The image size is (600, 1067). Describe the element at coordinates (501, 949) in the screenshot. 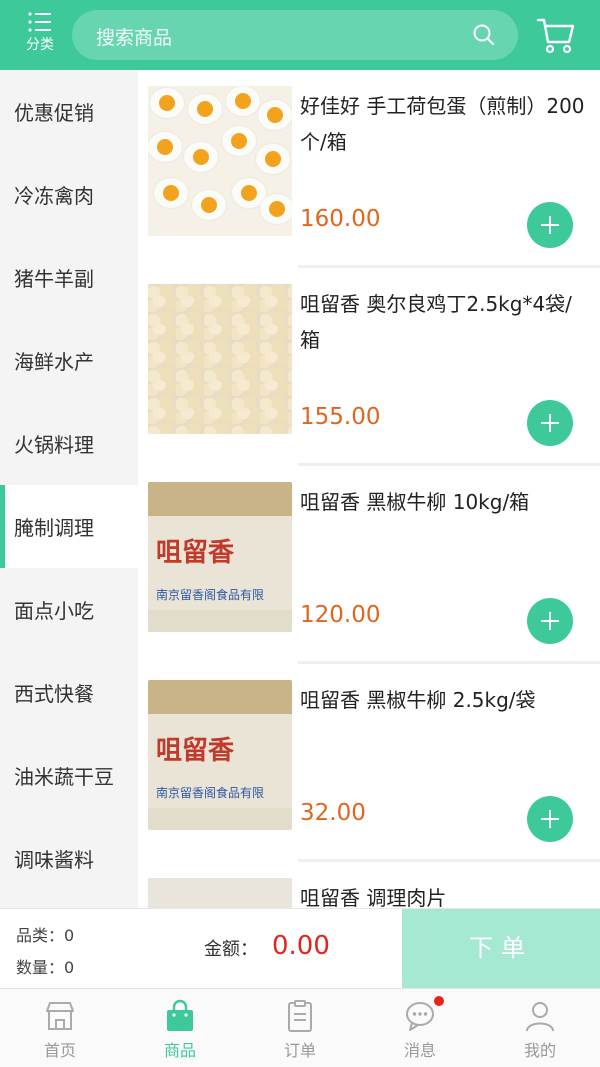

I see `place-order-button: 下单` at that location.